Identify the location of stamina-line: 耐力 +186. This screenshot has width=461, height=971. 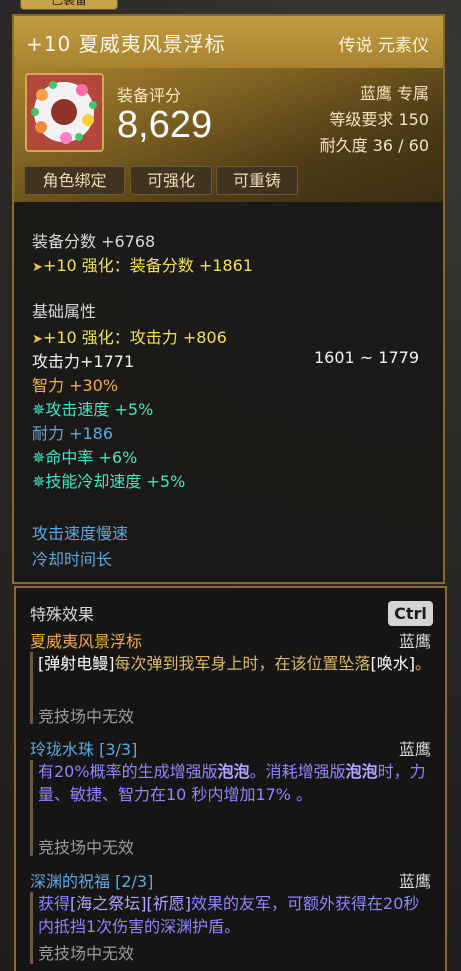
(73, 433).